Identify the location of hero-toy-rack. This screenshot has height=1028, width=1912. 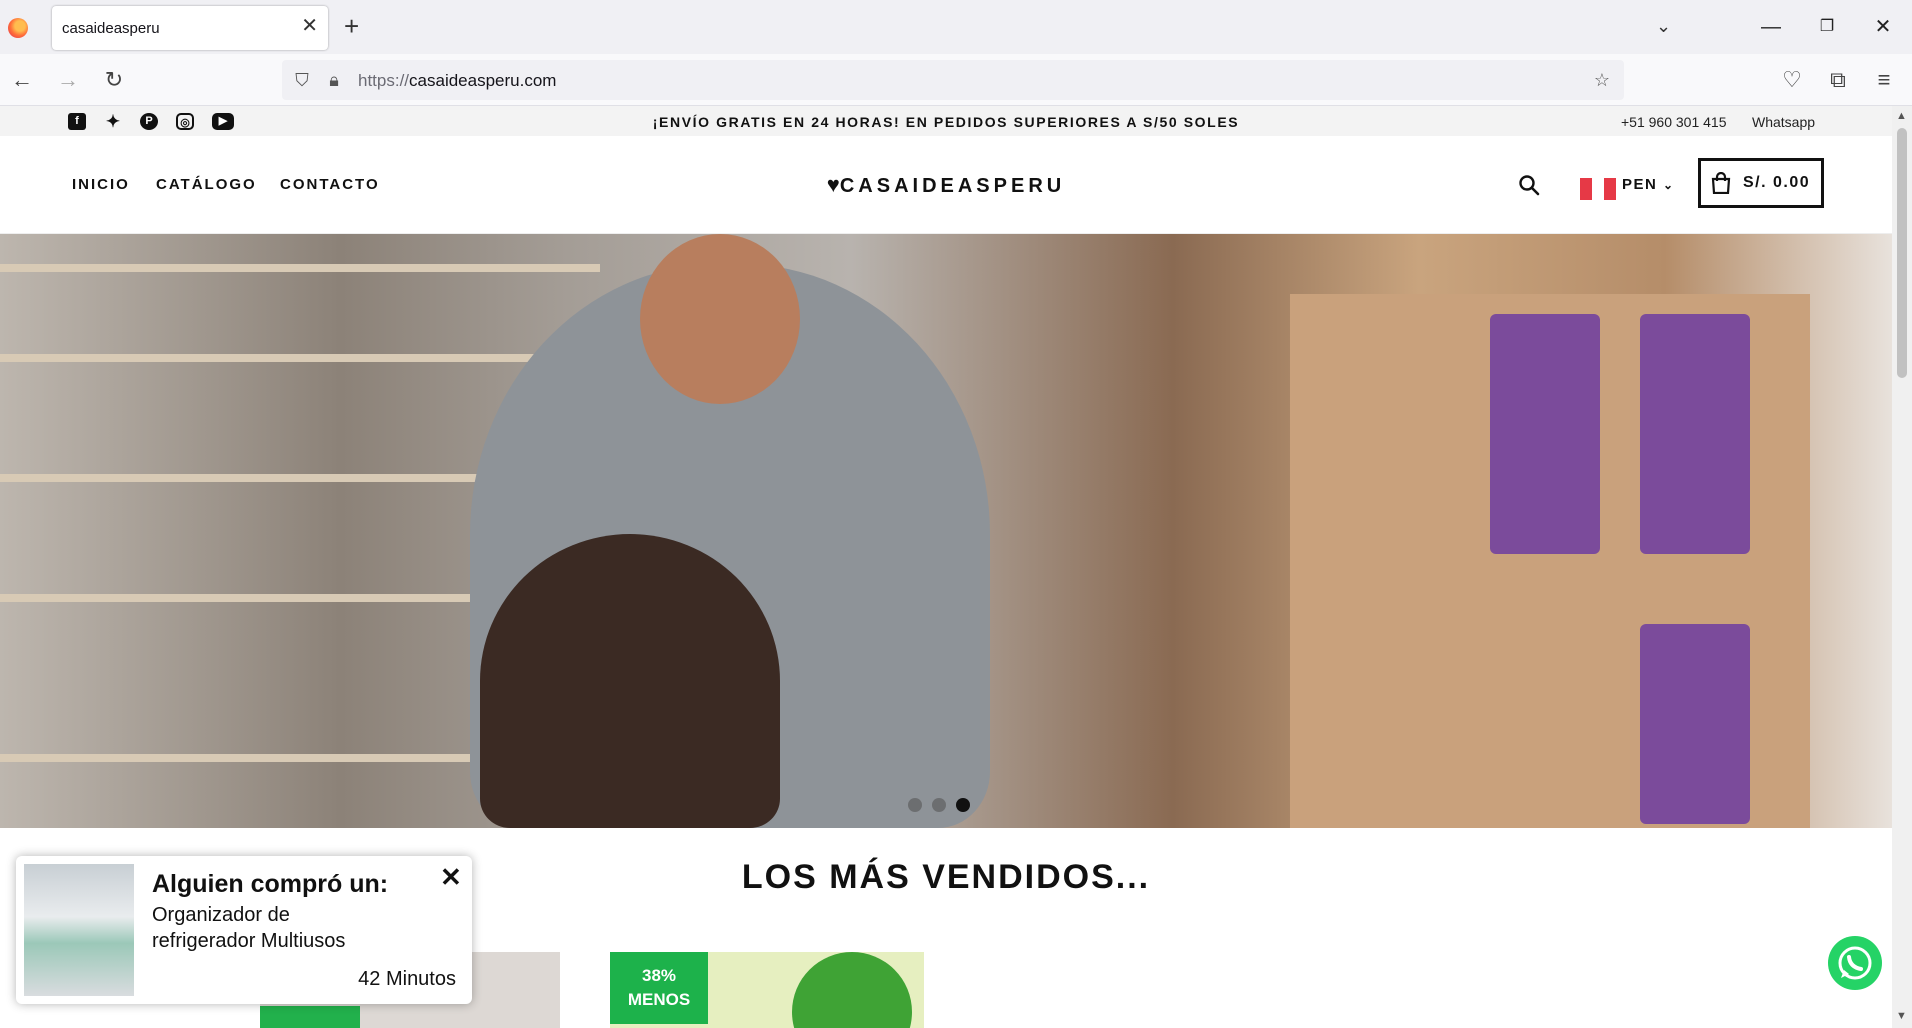
(1550, 561).